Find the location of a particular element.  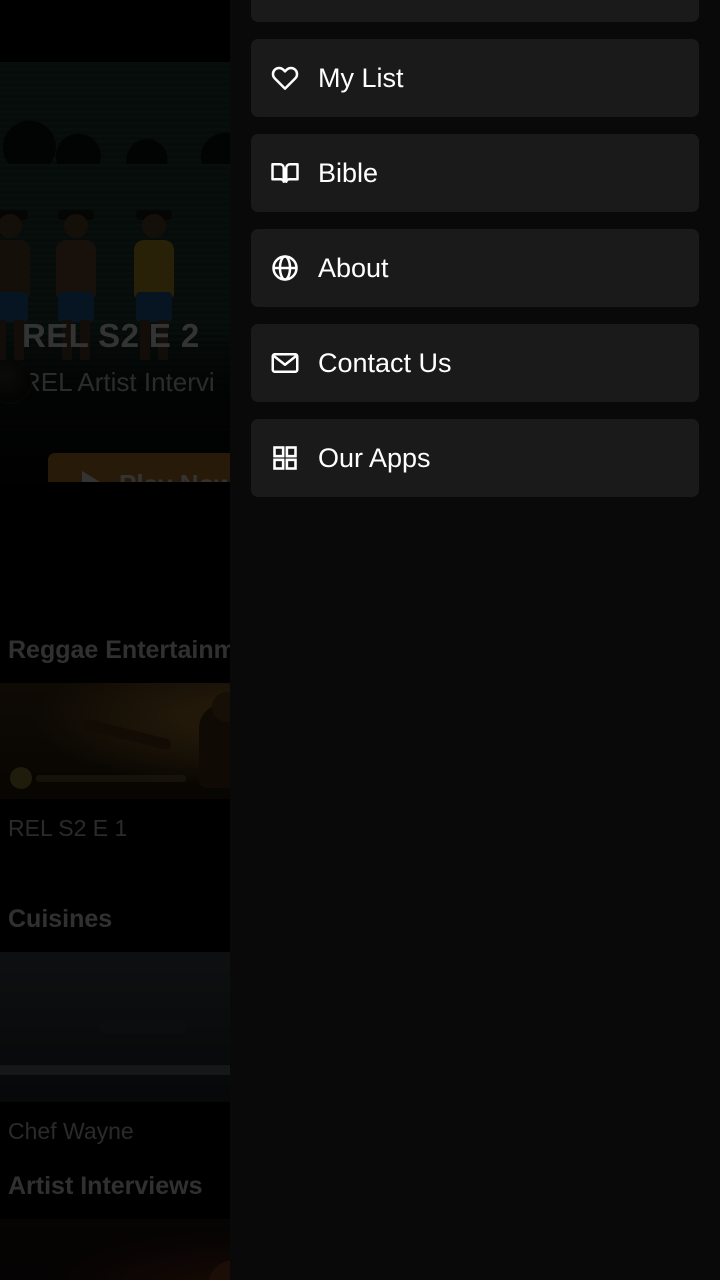

menu-item-contact-us: Contact Us is located at coordinates (475, 363).